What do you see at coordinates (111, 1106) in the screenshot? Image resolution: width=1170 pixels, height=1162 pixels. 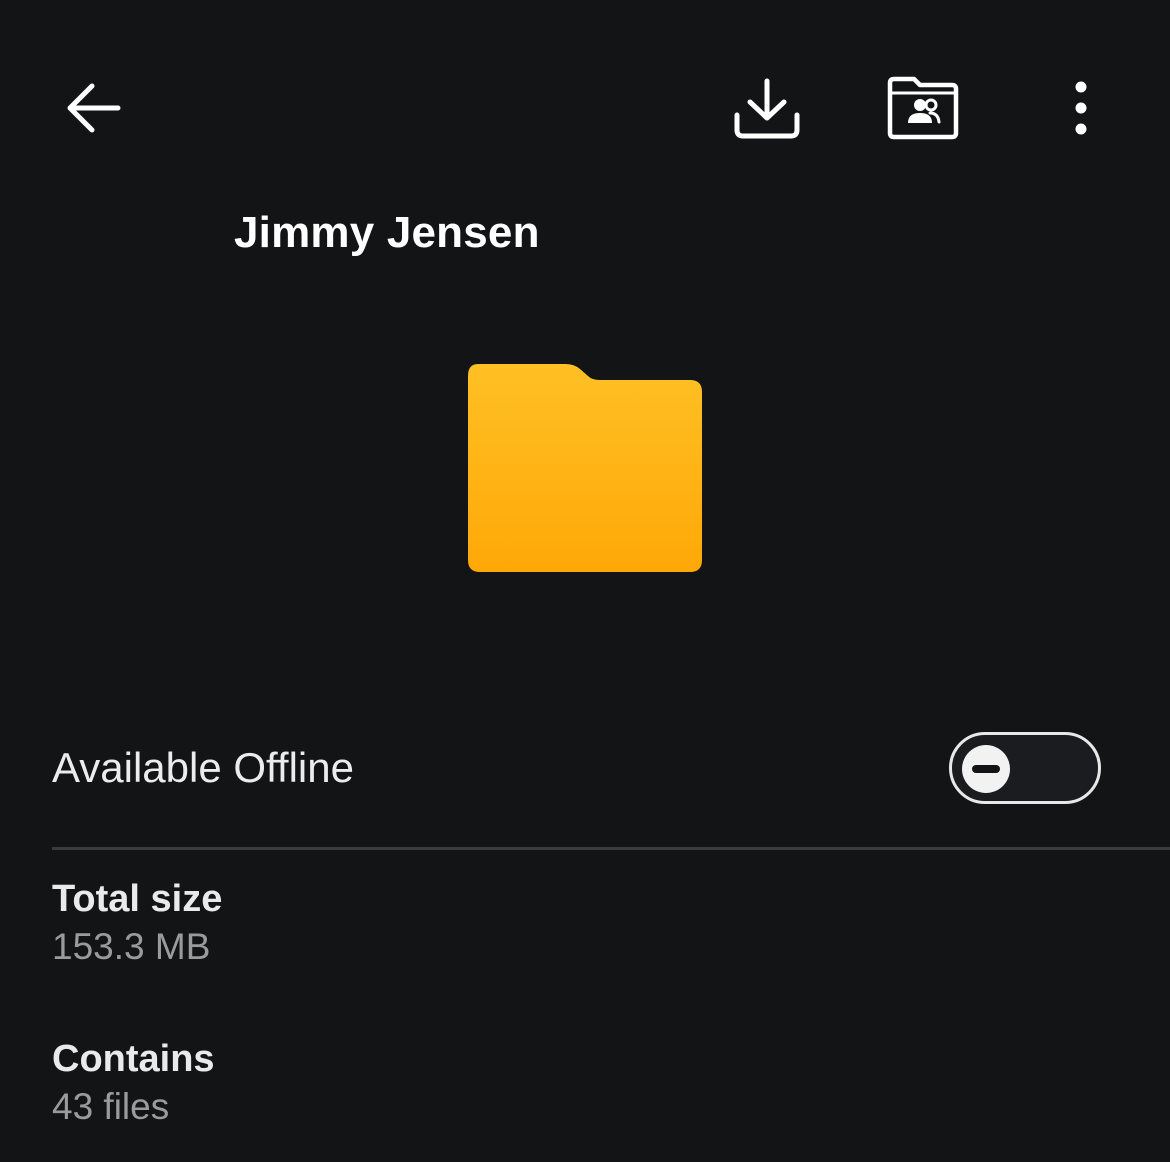 I see `contains-value: 43 files` at bounding box center [111, 1106].